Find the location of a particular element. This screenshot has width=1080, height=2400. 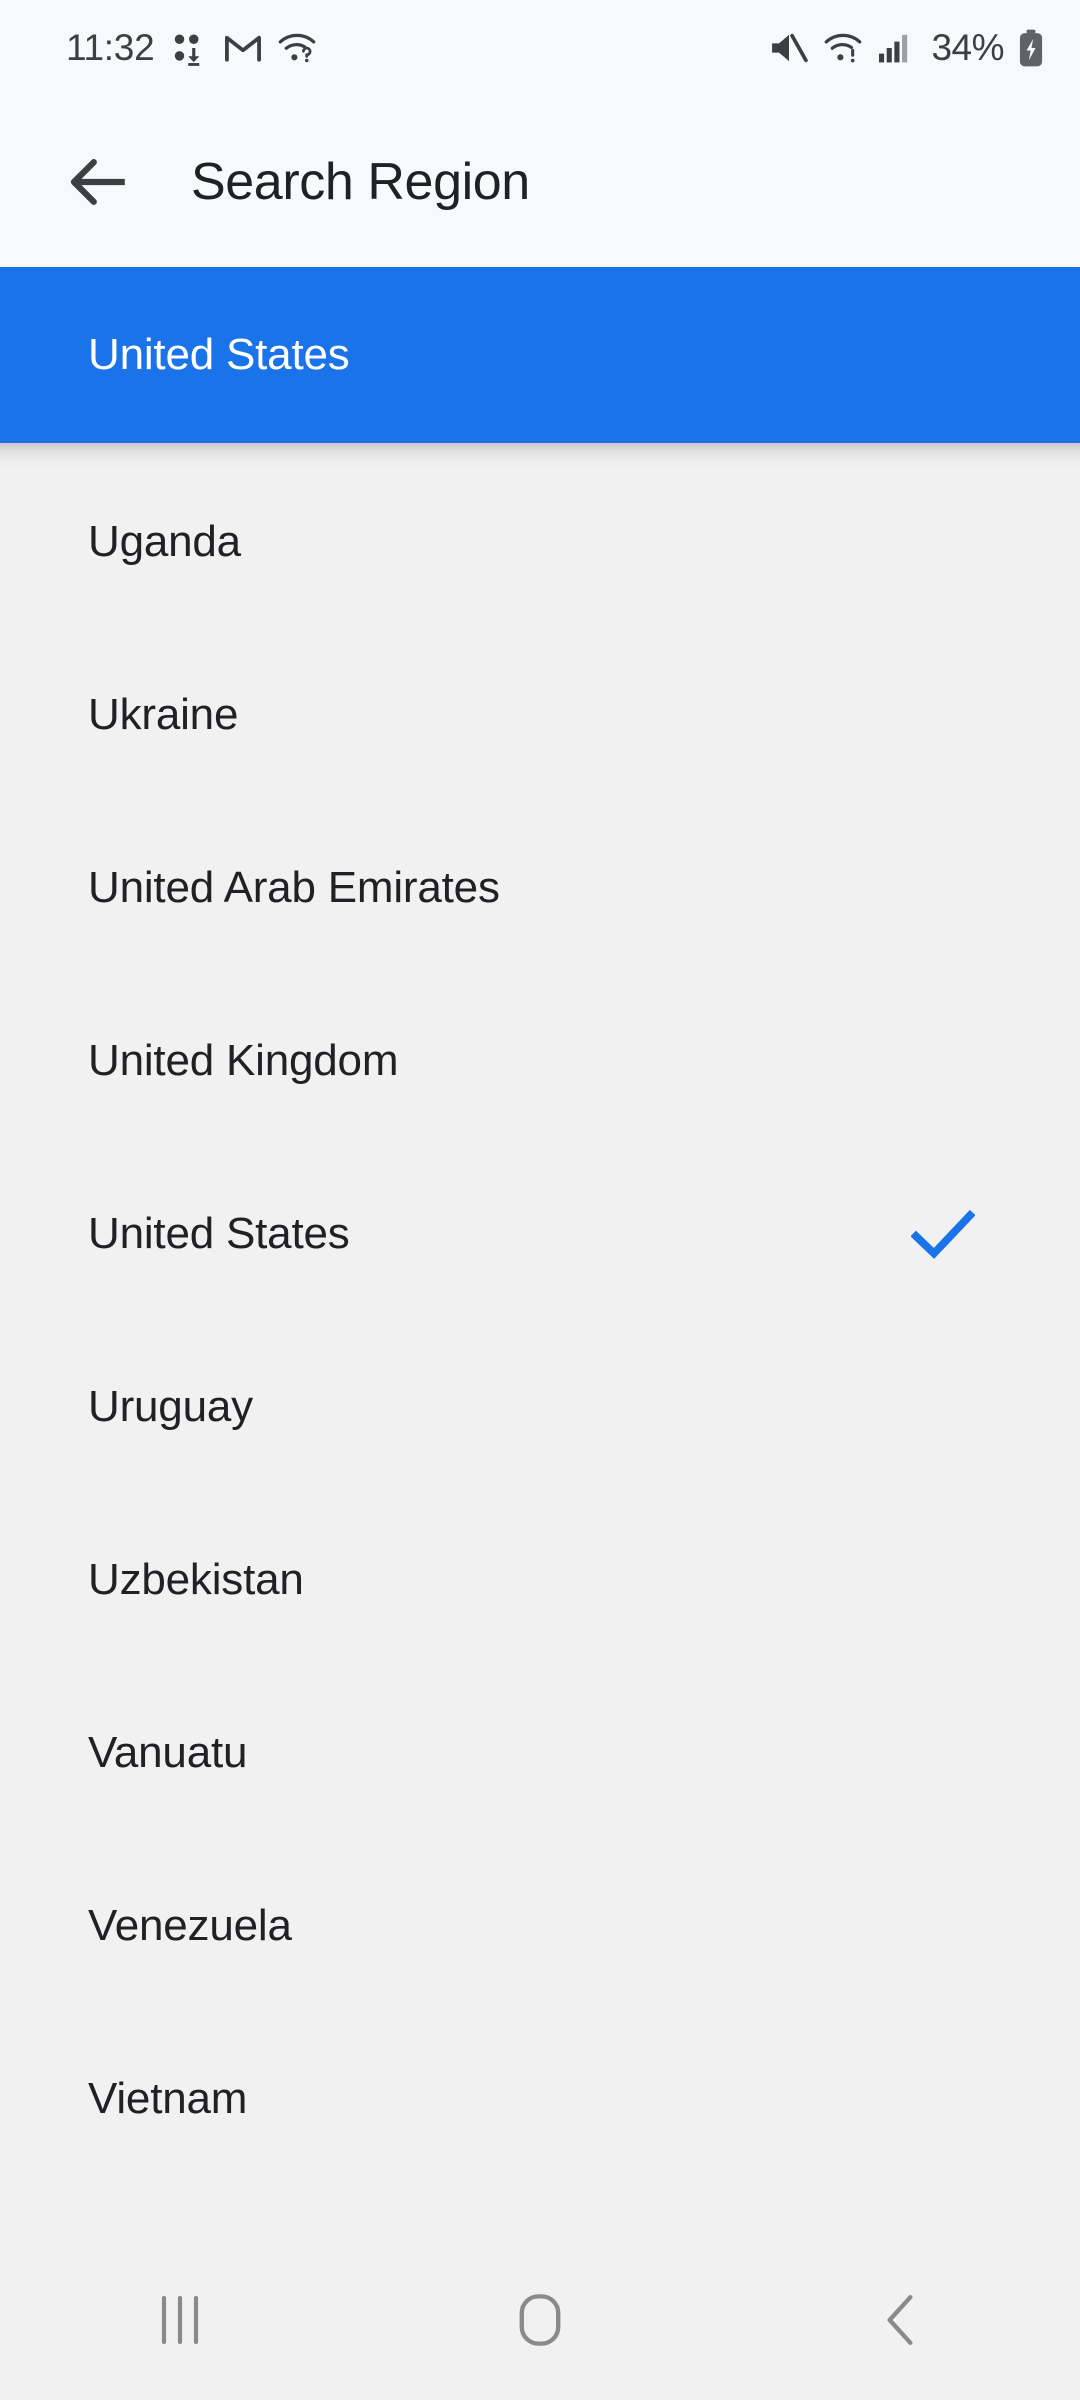

region-list-item: Uruguay is located at coordinates (540, 1406).